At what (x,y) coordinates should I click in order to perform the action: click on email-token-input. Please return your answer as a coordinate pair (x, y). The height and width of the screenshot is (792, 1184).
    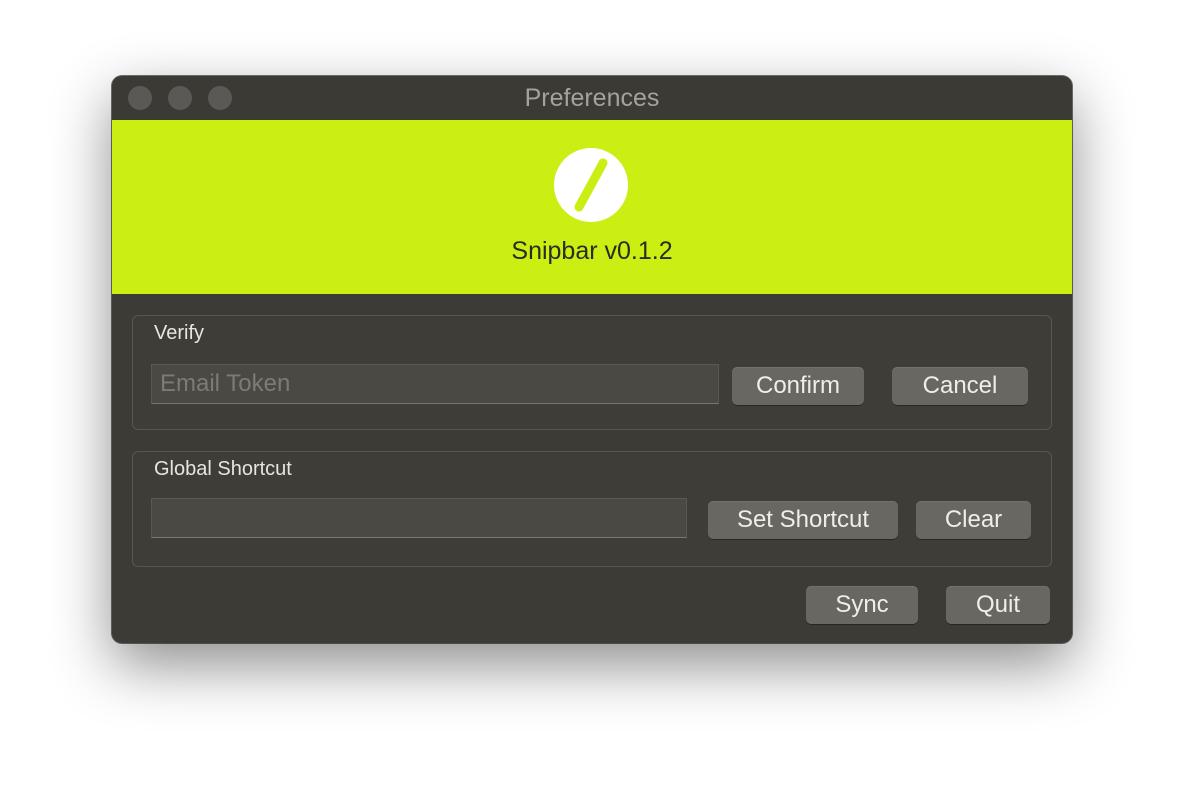
    Looking at the image, I should click on (435, 384).